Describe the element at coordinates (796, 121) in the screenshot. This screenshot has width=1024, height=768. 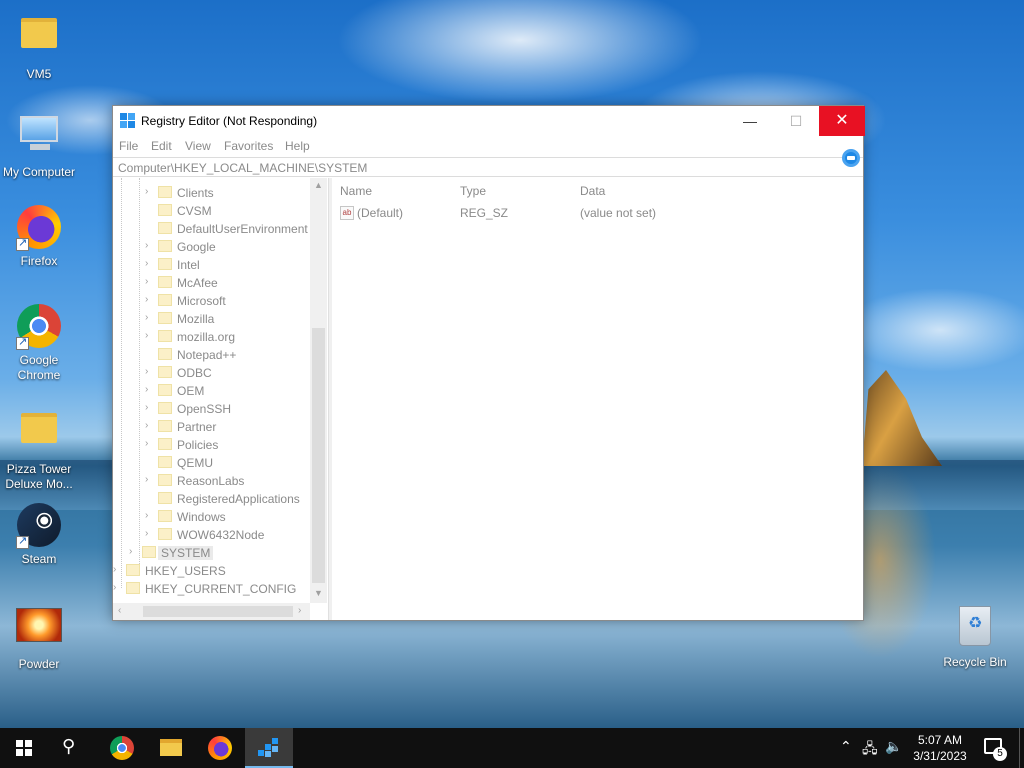
I see `maximize-button: ☐` at that location.